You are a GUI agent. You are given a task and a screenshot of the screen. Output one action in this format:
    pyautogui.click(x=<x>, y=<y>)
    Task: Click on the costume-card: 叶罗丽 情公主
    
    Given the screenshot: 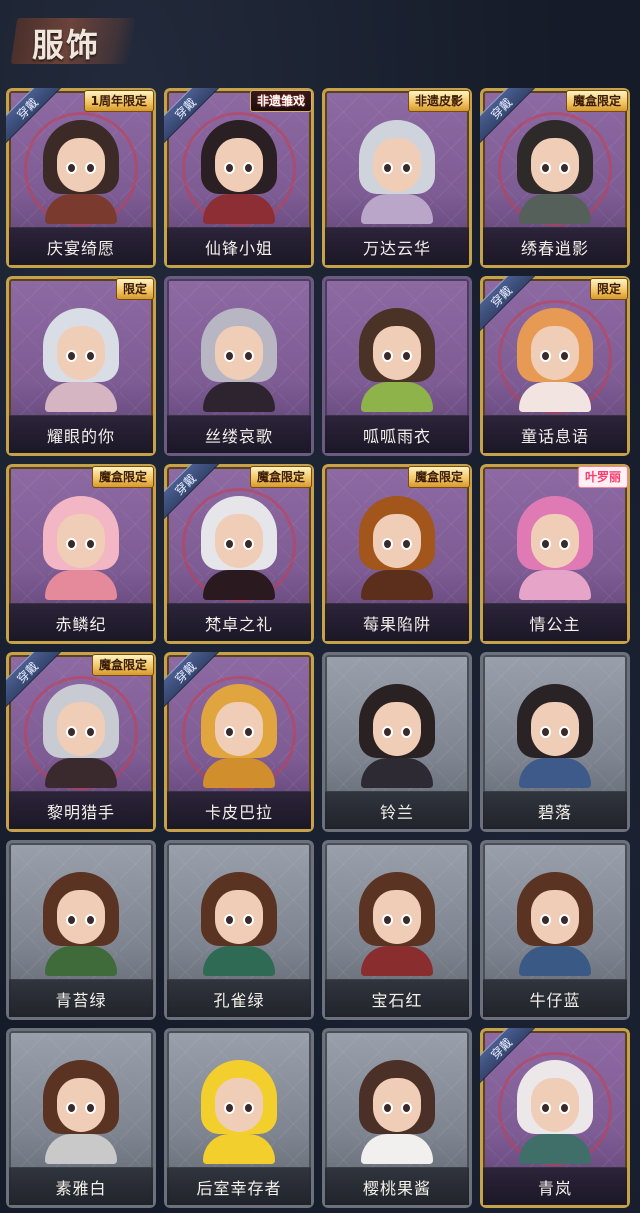 What is the action you would take?
    pyautogui.click(x=555, y=554)
    